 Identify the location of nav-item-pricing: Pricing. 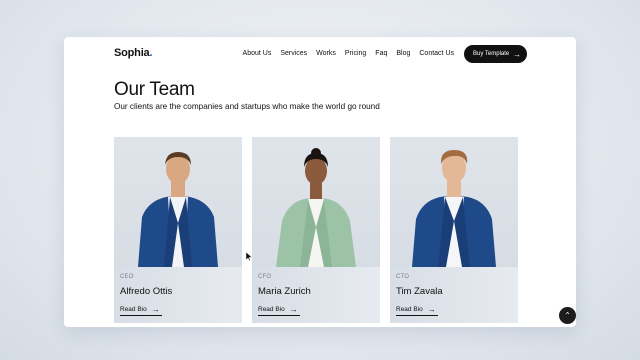
(355, 53).